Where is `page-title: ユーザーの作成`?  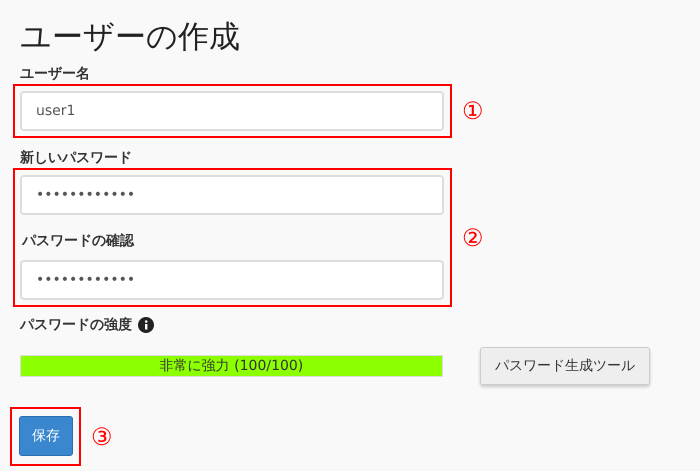 page-title: ユーザーの作成 is located at coordinates (130, 37).